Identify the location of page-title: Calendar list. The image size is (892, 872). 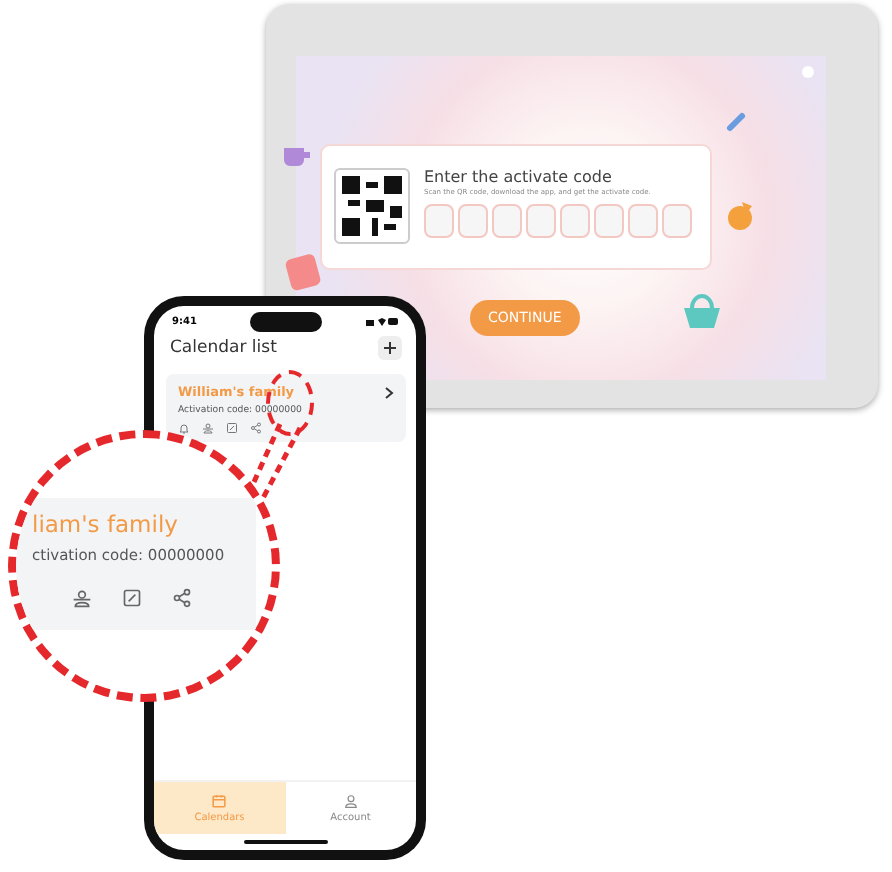
(223, 348).